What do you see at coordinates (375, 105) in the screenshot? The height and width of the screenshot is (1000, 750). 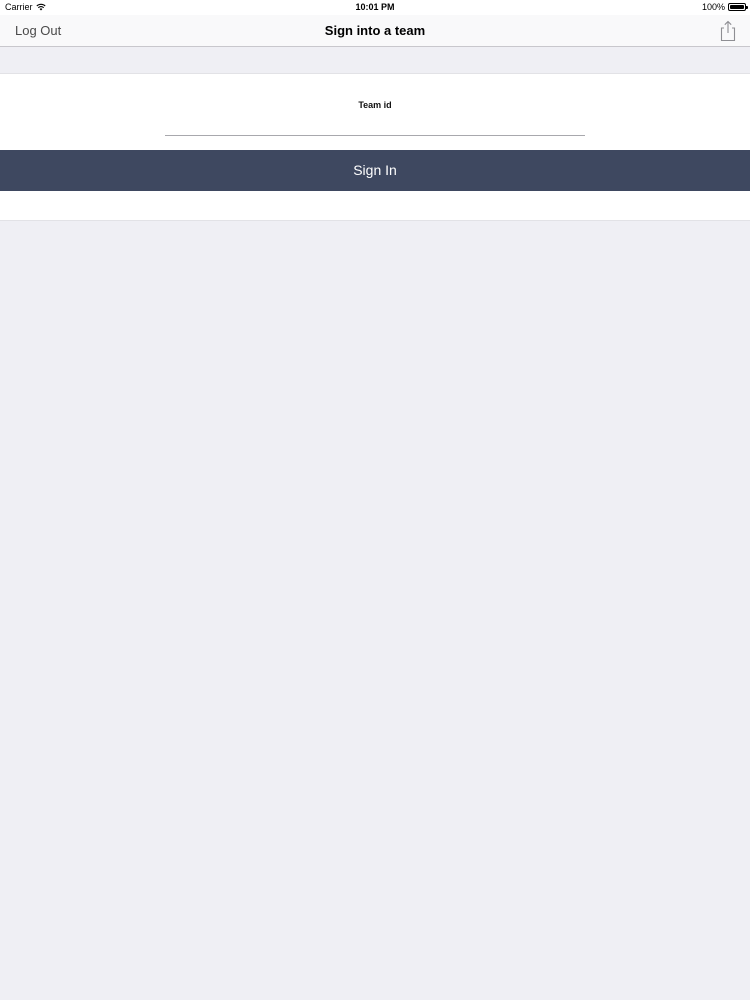 I see `team-id-label: Team id` at bounding box center [375, 105].